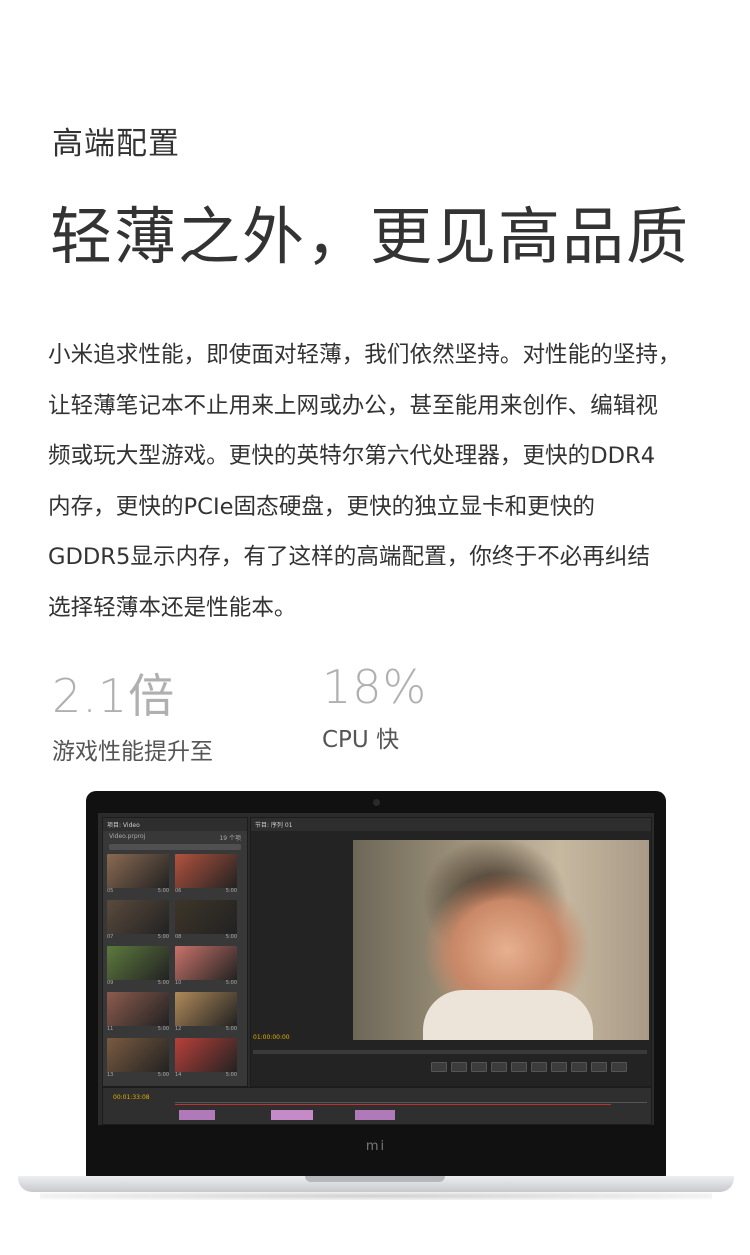 The height and width of the screenshot is (1255, 750). What do you see at coordinates (411, 1099) in the screenshot?
I see `timeline-ruler` at bounding box center [411, 1099].